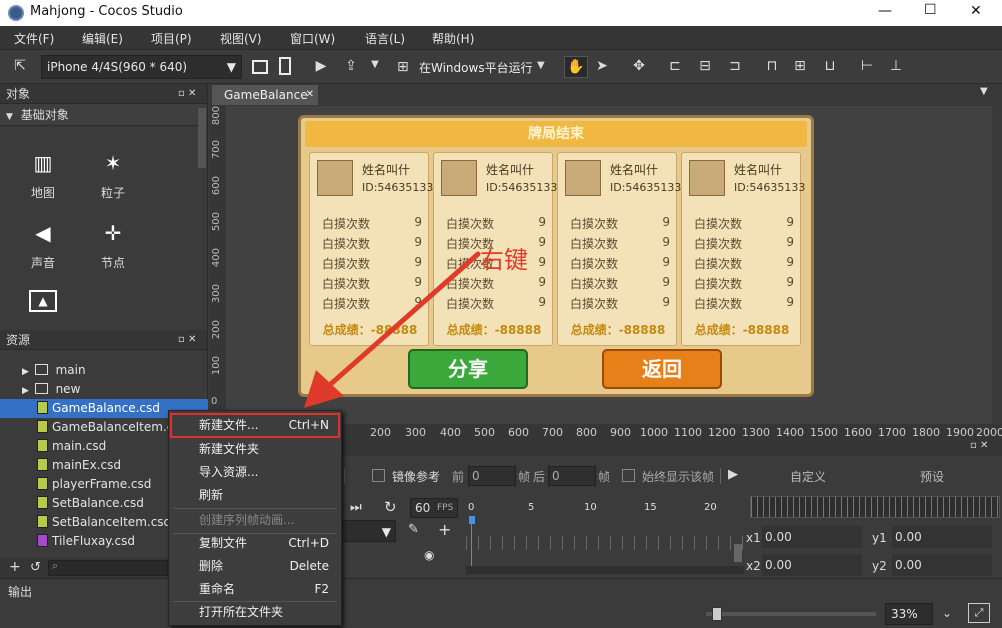  What do you see at coordinates (20, 591) in the screenshot?
I see `output-label: 输出` at bounding box center [20, 591].